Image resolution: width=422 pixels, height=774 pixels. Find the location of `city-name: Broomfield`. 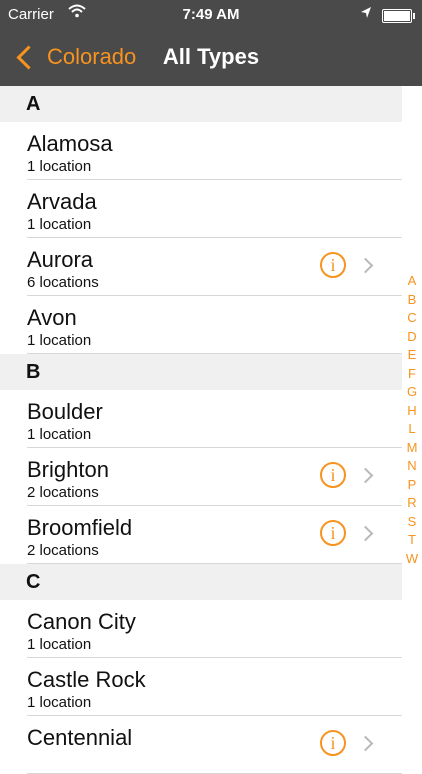

city-name: Broomfield is located at coordinates (80, 527).